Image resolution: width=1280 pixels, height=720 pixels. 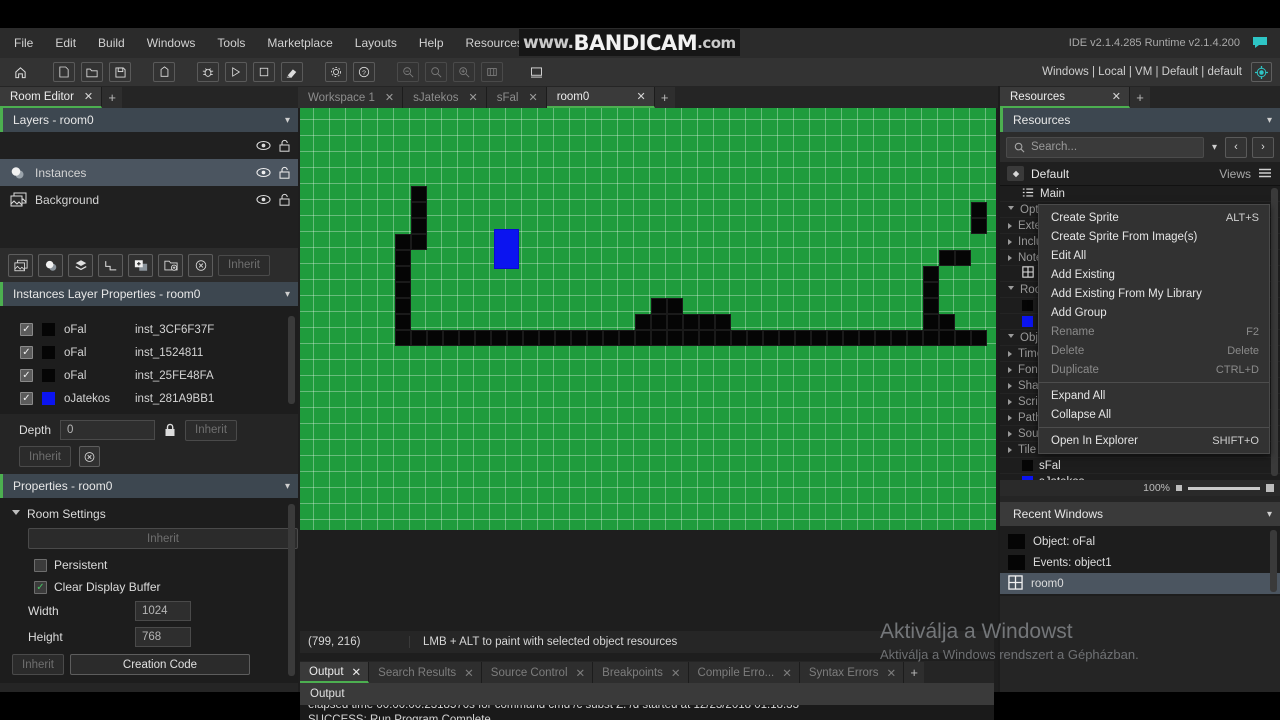 What do you see at coordinates (1274, 332) in the screenshot?
I see `tree-scrollbar` at bounding box center [1274, 332].